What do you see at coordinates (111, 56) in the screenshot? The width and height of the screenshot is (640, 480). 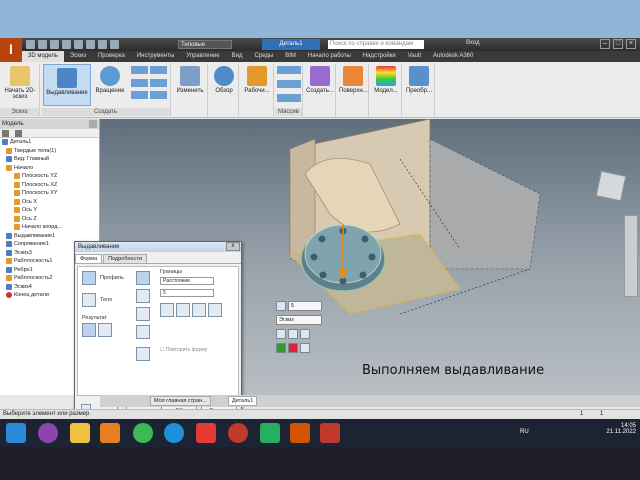 I see `tab-inspect: Проверка` at bounding box center [111, 56].